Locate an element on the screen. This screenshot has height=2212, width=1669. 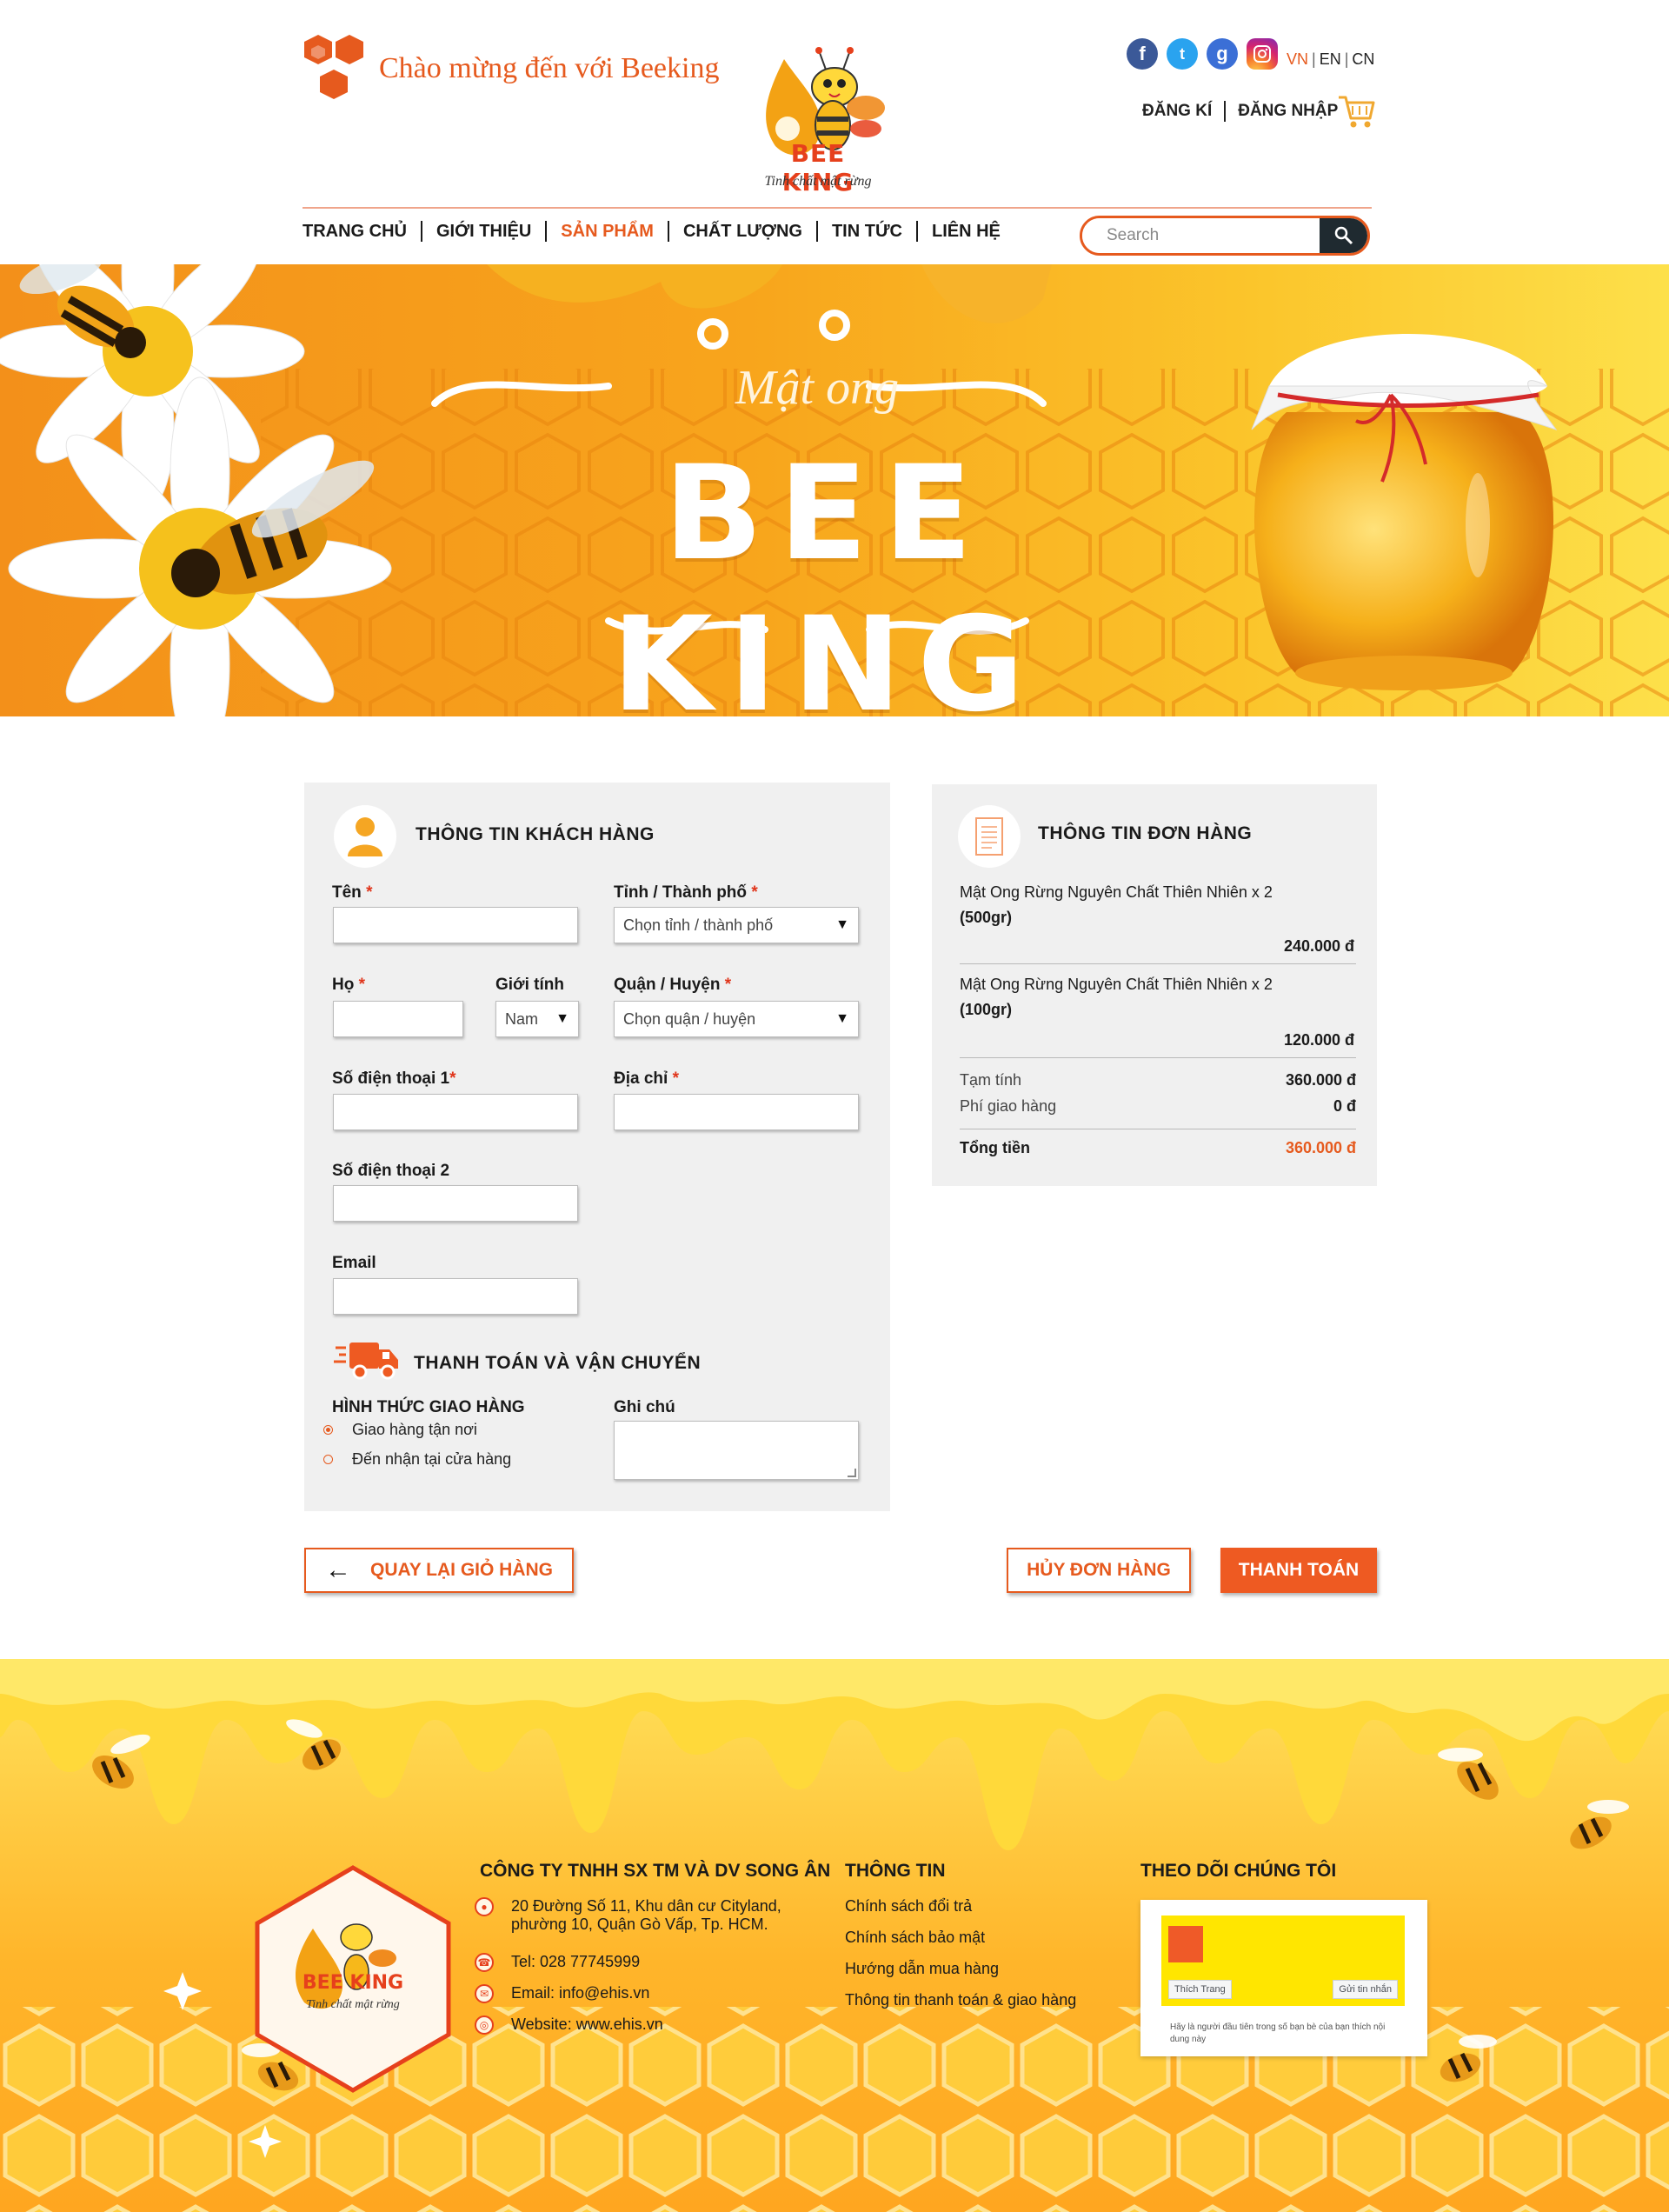
footer-follow-title: THEO DÕI CHÚNG TÔI is located at coordinates (1238, 1871).